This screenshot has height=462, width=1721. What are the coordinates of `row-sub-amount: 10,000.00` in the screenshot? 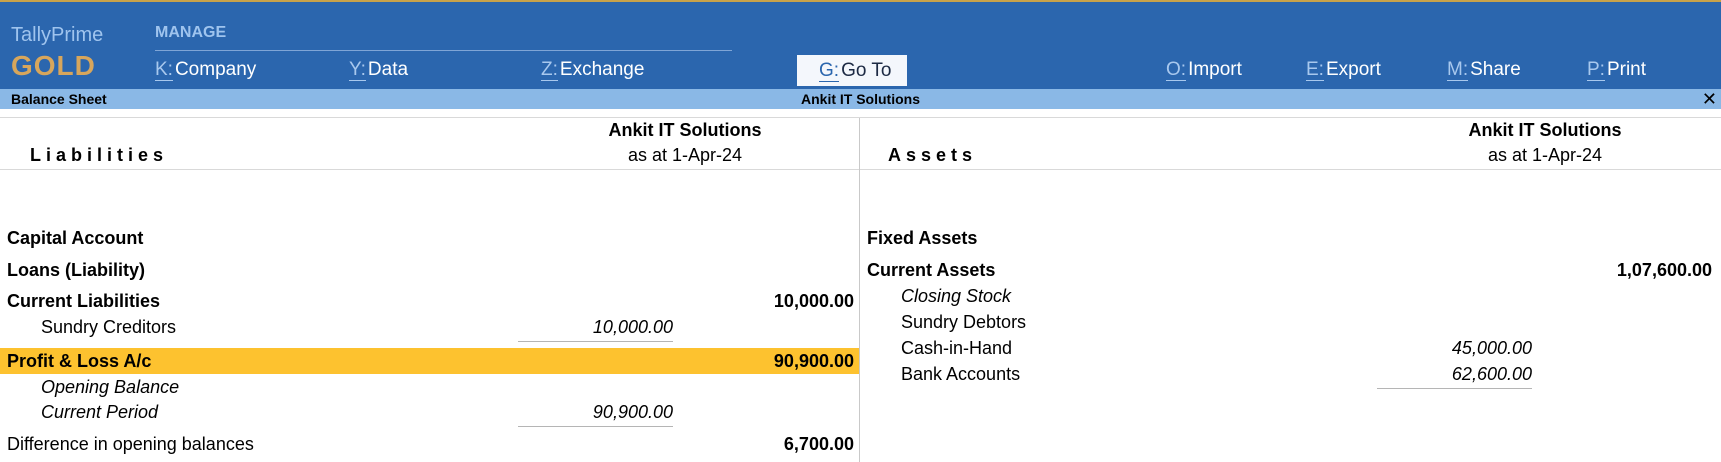 It's located at (632, 327).